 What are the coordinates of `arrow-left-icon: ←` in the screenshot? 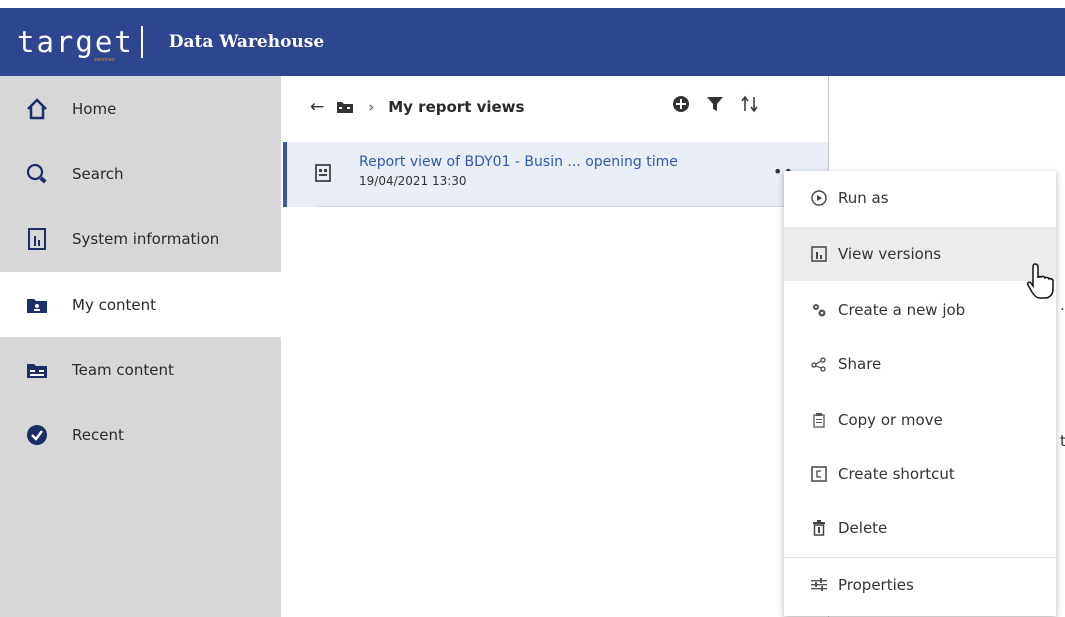 It's located at (317, 107).